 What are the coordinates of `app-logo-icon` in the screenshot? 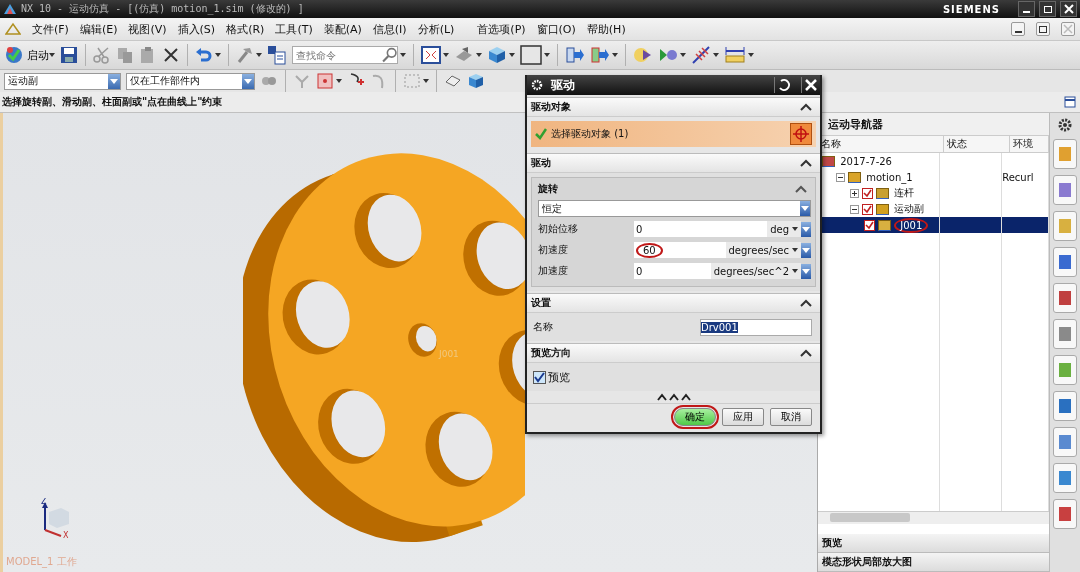 It's located at (10, 9).